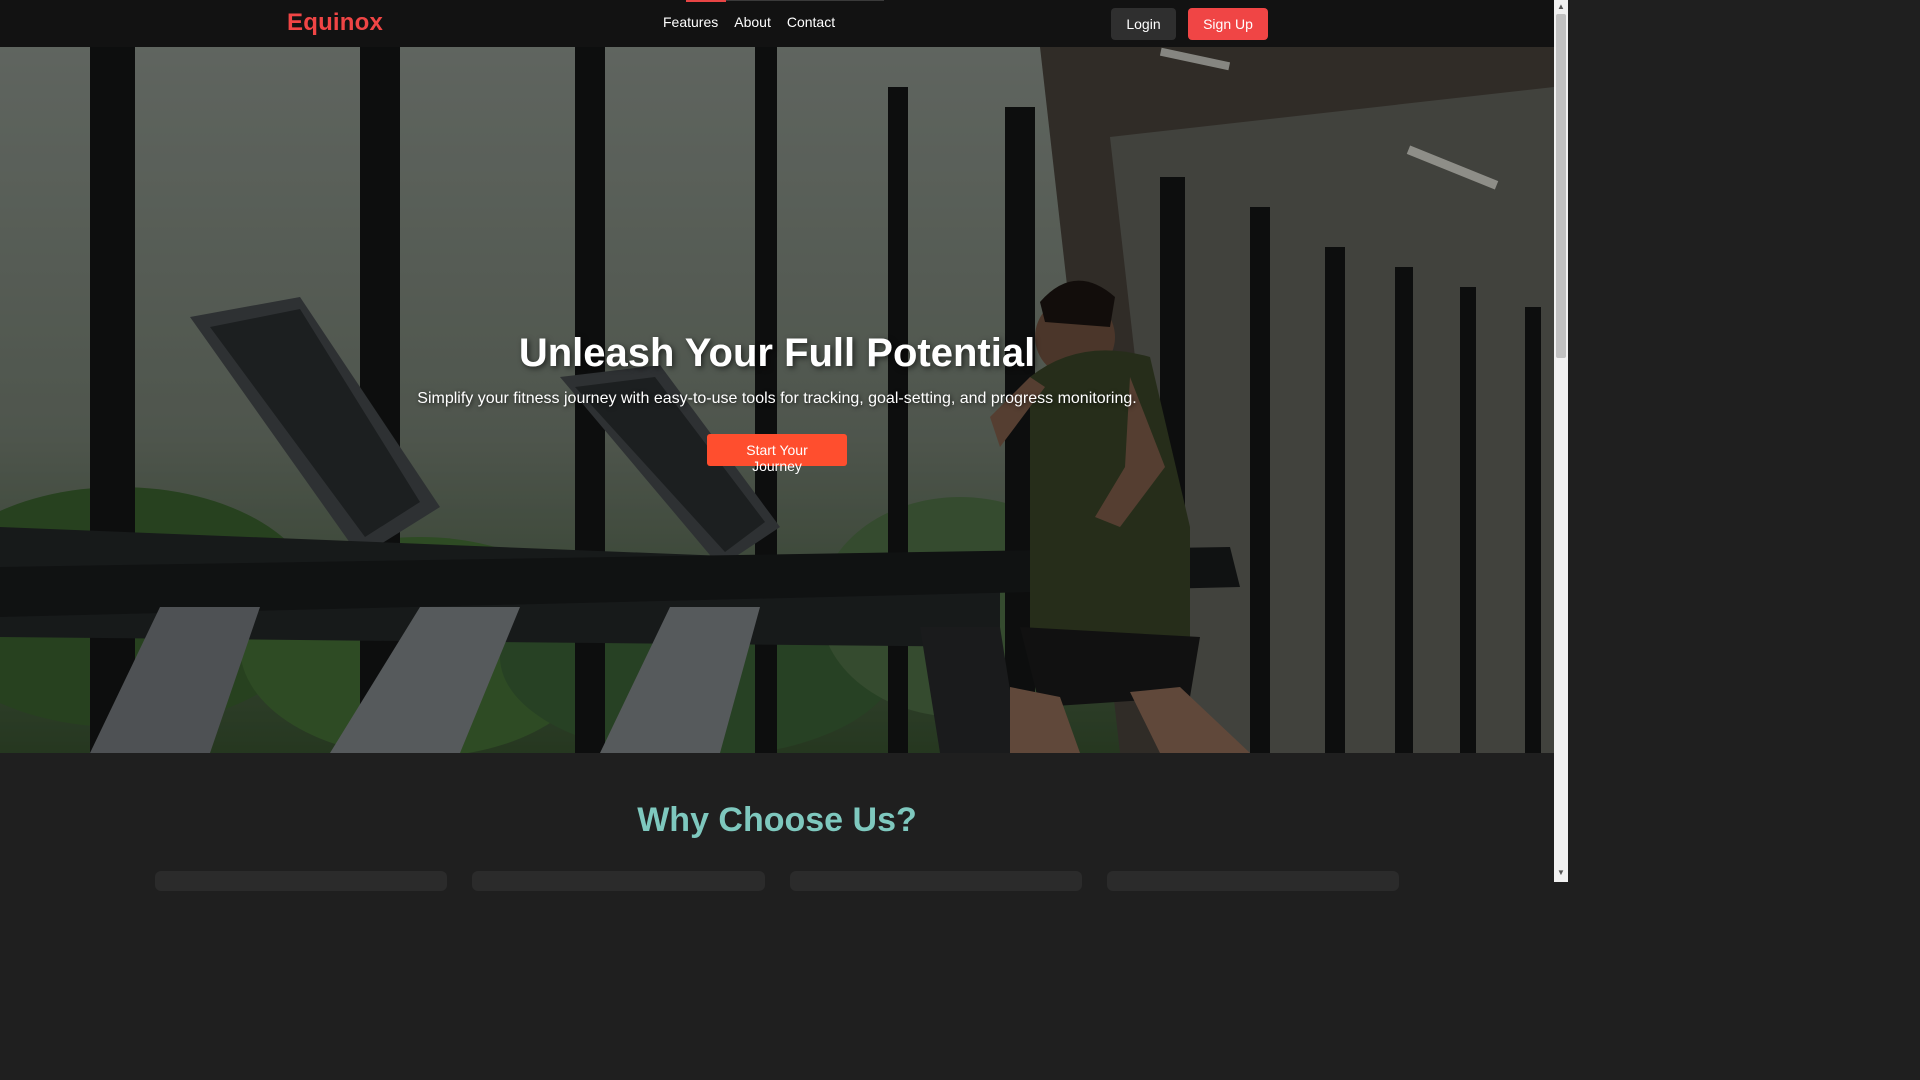 The image size is (1920, 1080). What do you see at coordinates (335, 23) in the screenshot?
I see `logo: Equinox` at bounding box center [335, 23].